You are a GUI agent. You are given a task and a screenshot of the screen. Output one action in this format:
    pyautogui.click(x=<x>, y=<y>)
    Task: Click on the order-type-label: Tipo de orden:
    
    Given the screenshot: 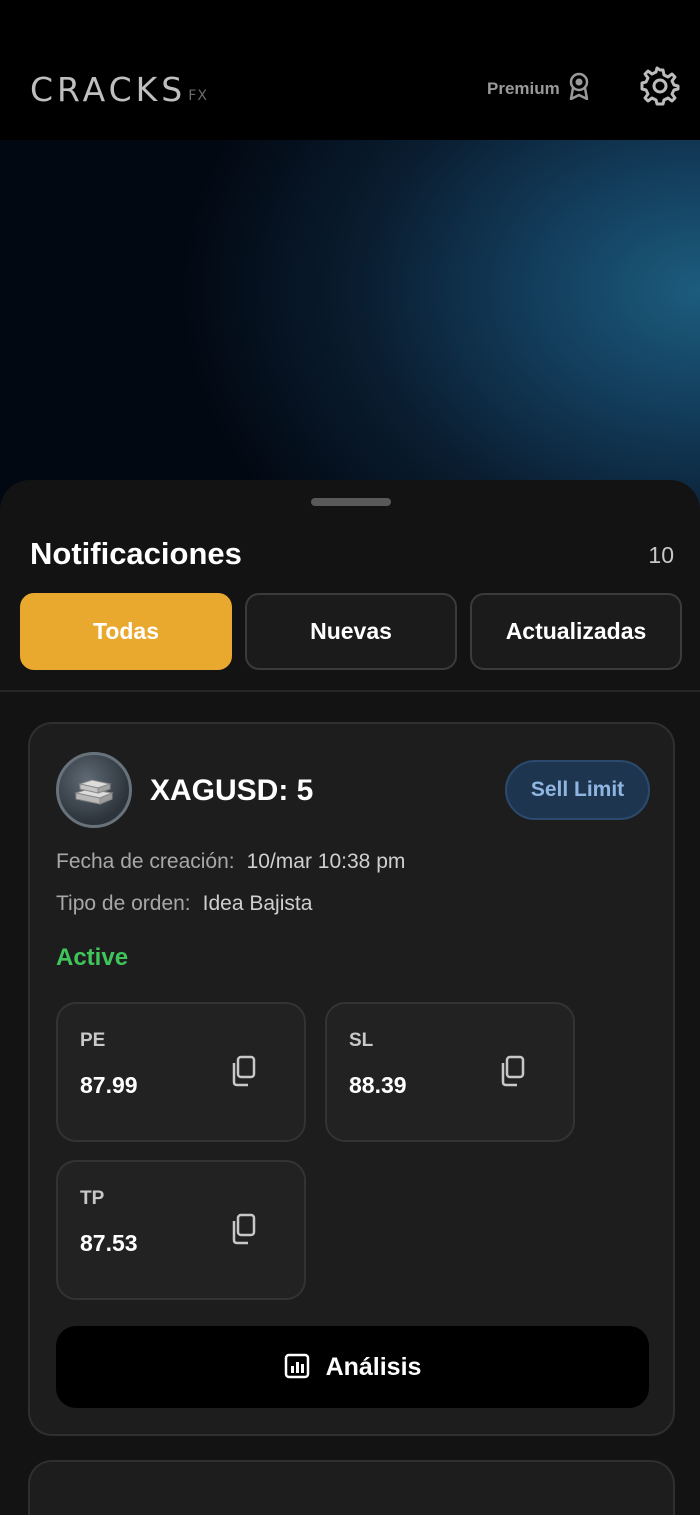 What is the action you would take?
    pyautogui.click(x=123, y=903)
    